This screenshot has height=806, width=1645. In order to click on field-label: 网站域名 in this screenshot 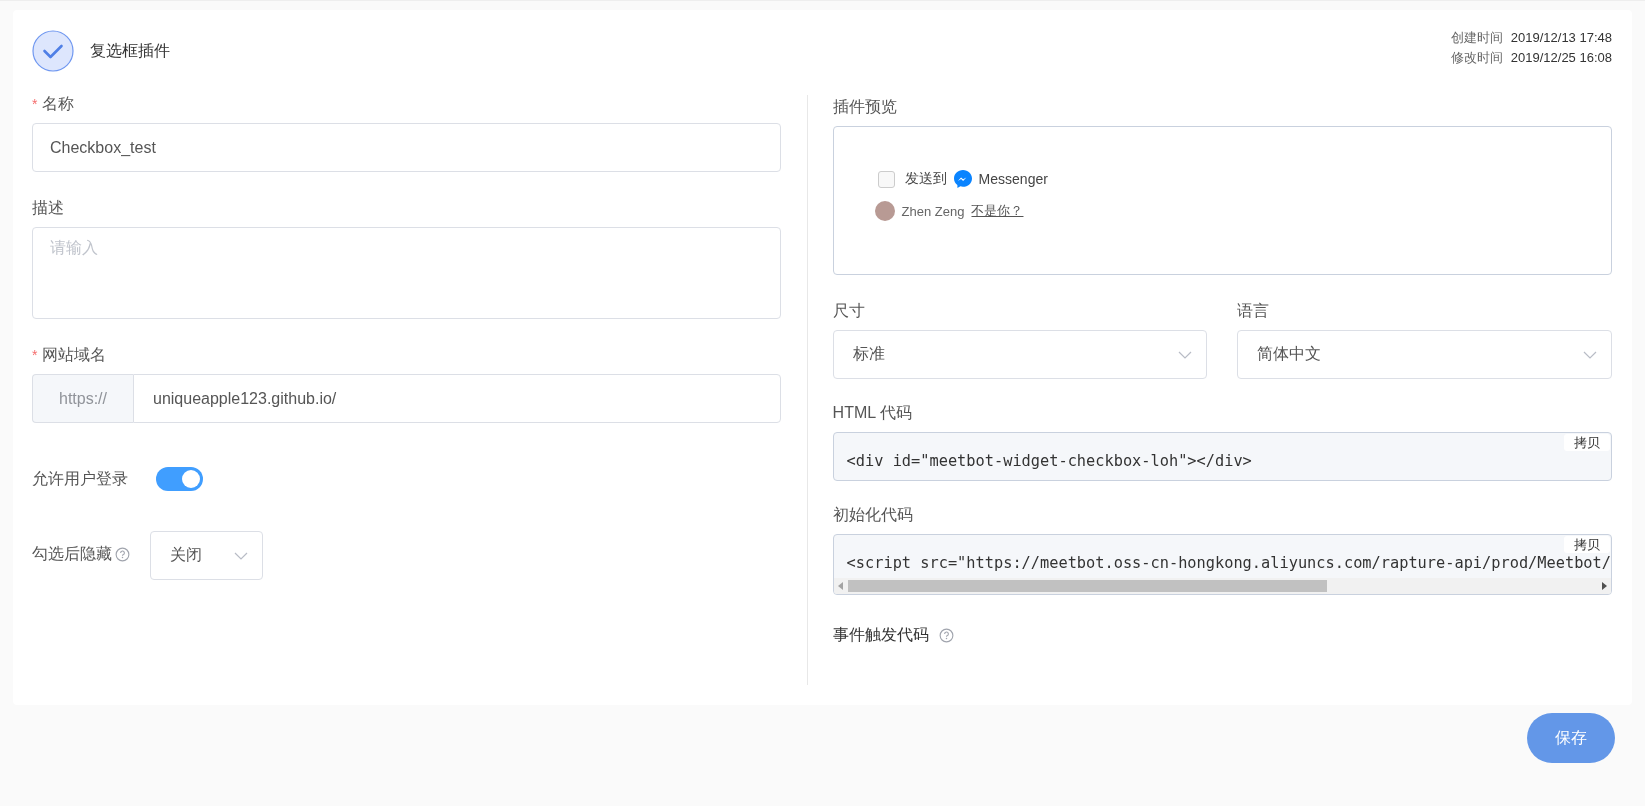, I will do `click(74, 355)`.